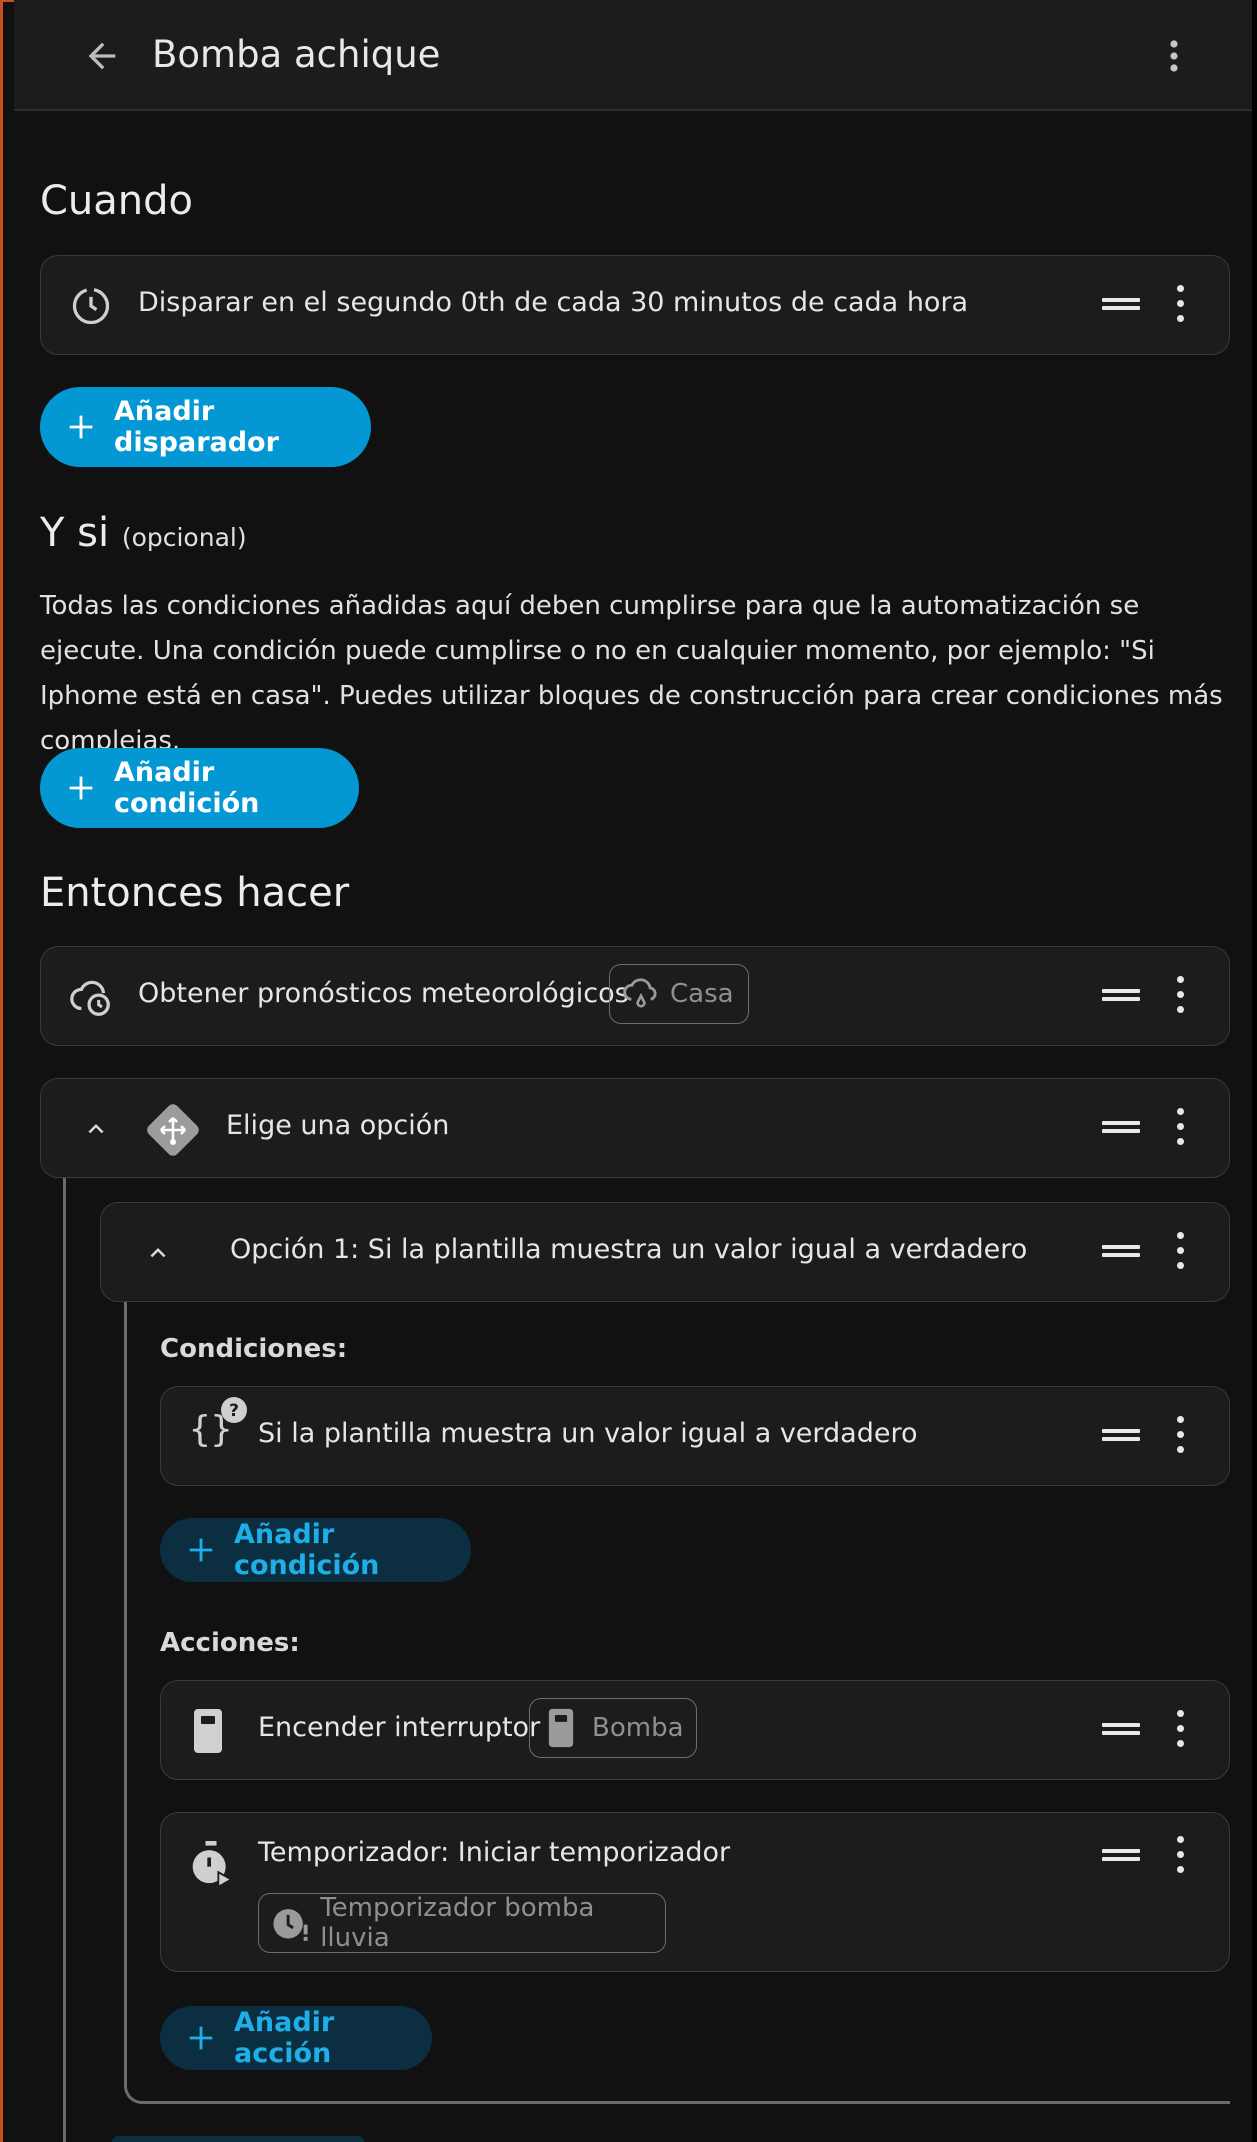  Describe the element at coordinates (638, 1728) in the screenshot. I see `switch-chip-label: Bomba` at that location.